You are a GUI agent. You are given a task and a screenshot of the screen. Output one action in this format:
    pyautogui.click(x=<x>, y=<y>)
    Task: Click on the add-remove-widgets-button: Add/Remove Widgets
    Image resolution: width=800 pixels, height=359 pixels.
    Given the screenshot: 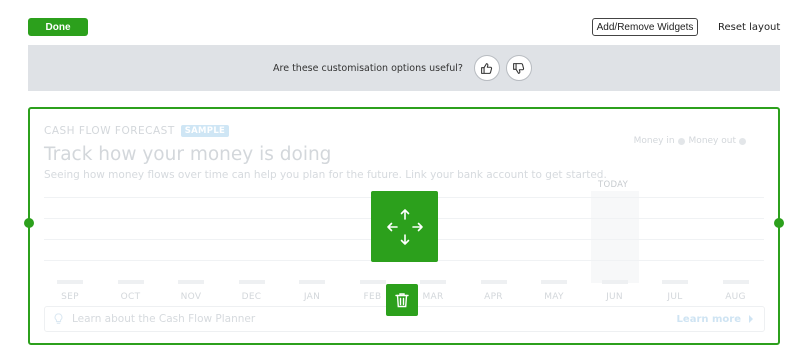 What is the action you would take?
    pyautogui.click(x=645, y=27)
    